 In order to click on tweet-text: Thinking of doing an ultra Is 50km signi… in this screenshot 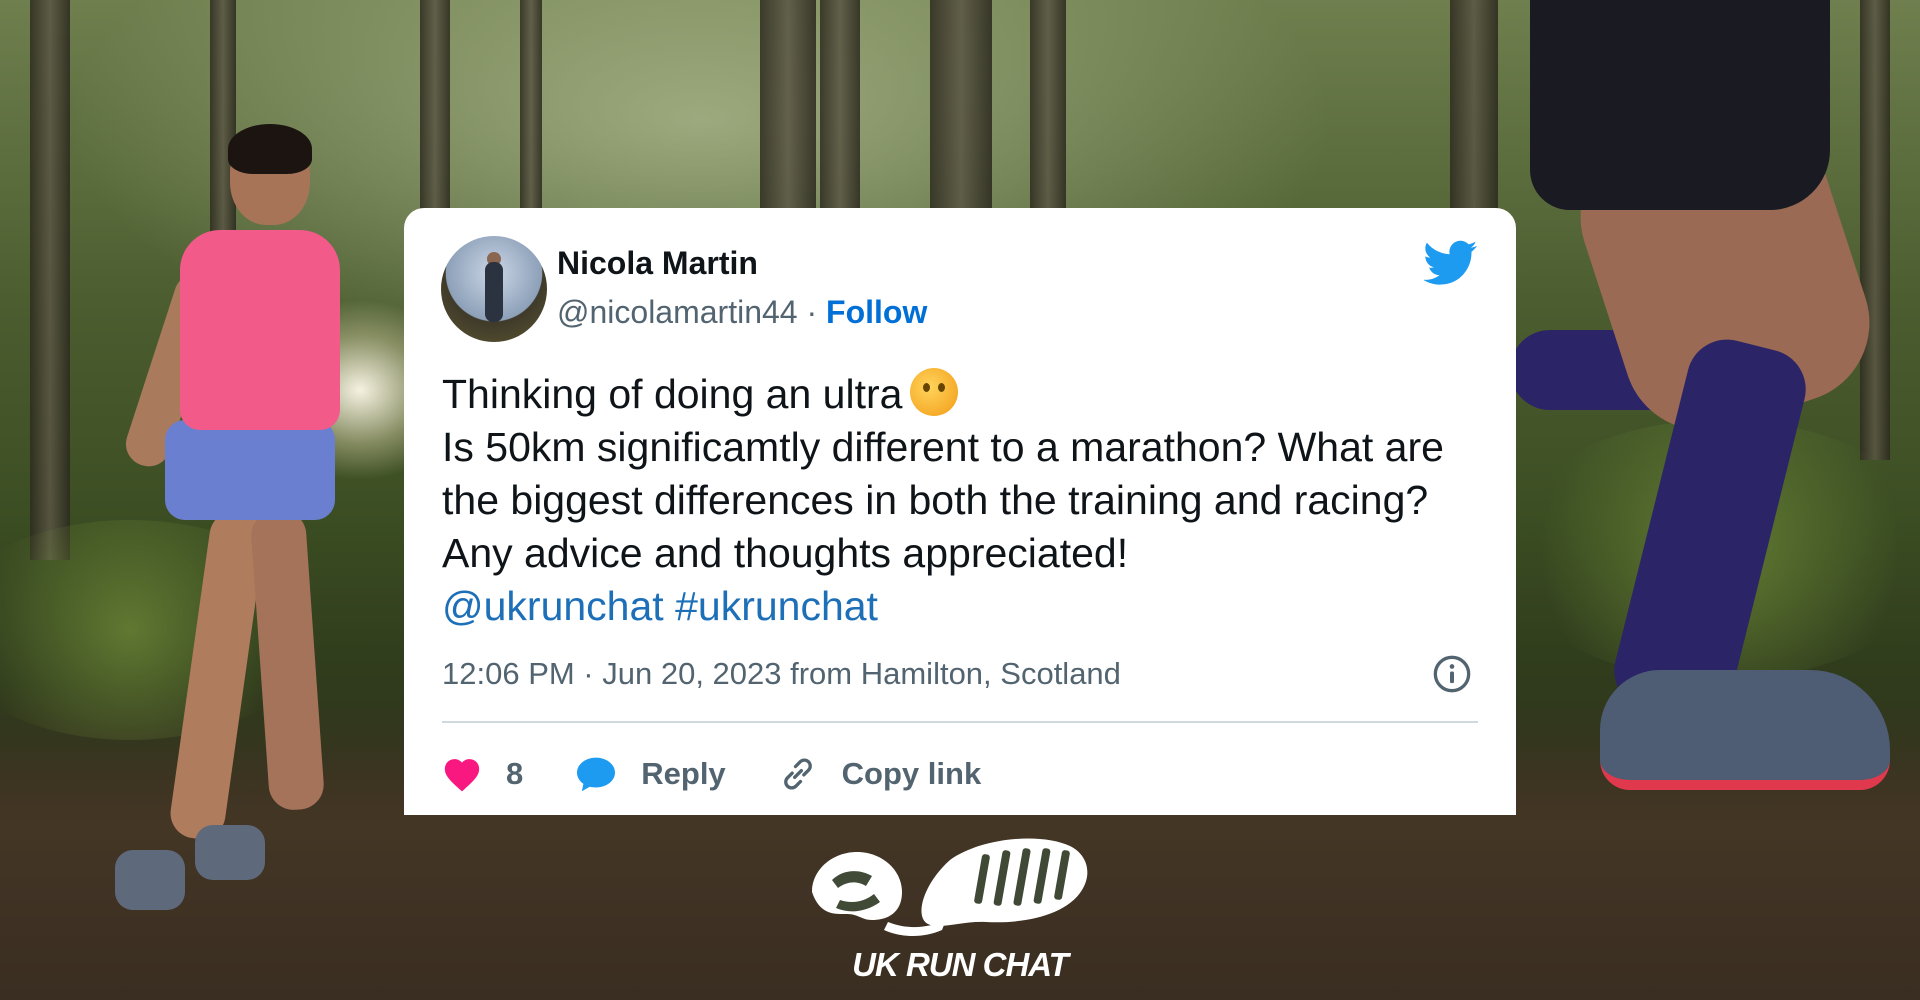, I will do `click(962, 500)`.